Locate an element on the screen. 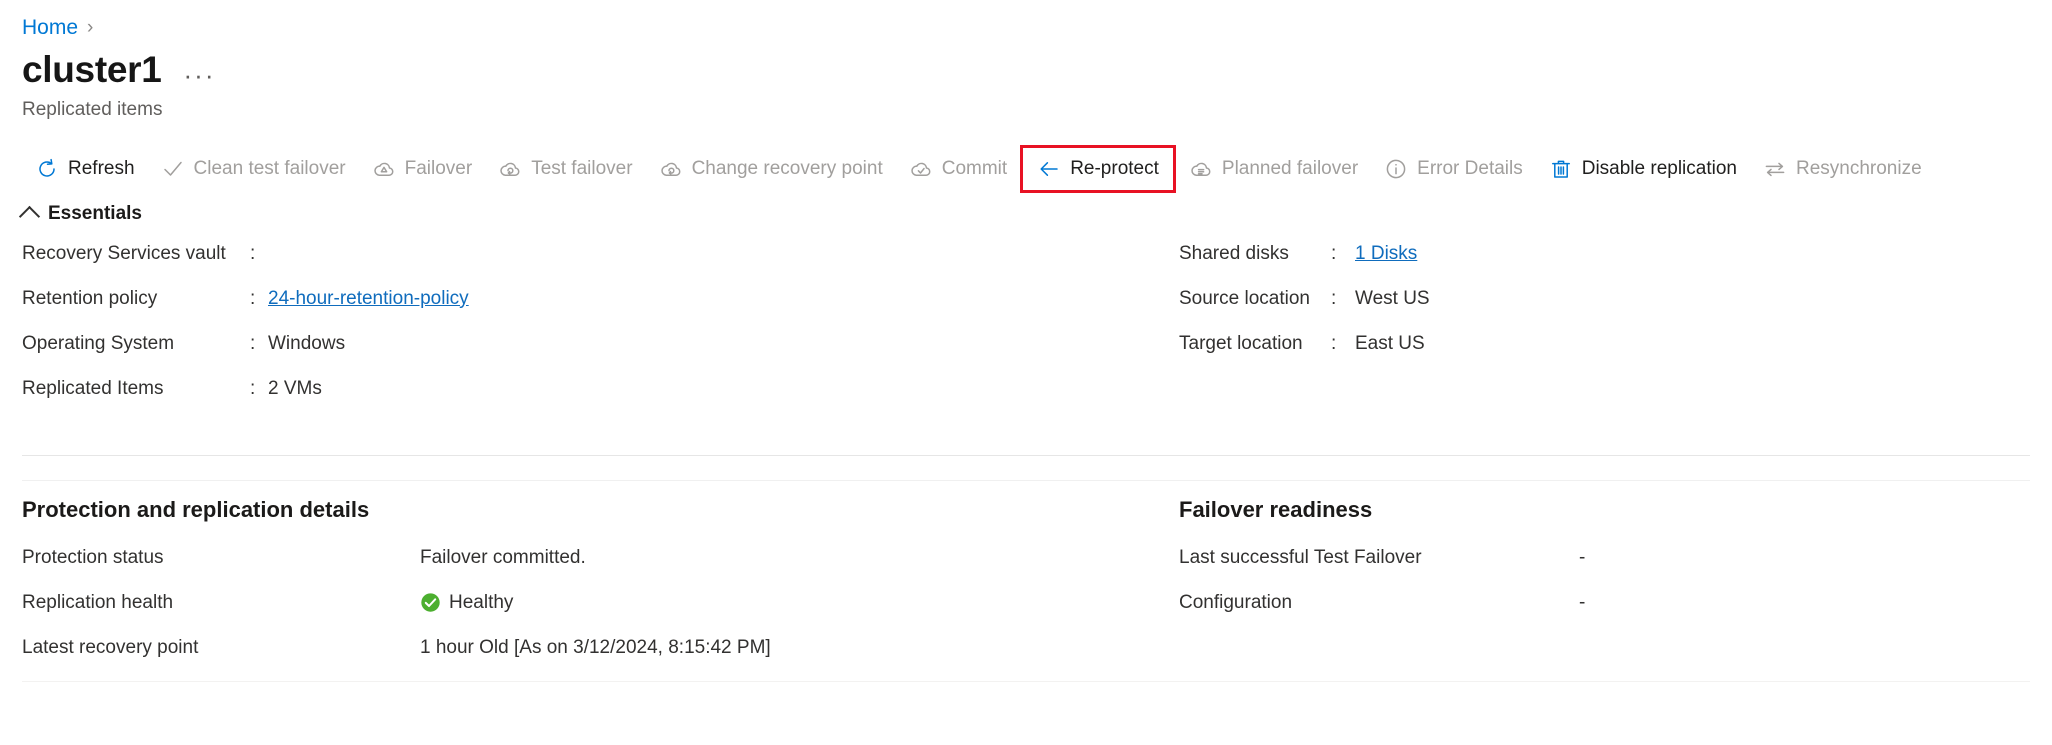 The width and height of the screenshot is (2052, 745). arrow-left-icon is located at coordinates (1049, 169).